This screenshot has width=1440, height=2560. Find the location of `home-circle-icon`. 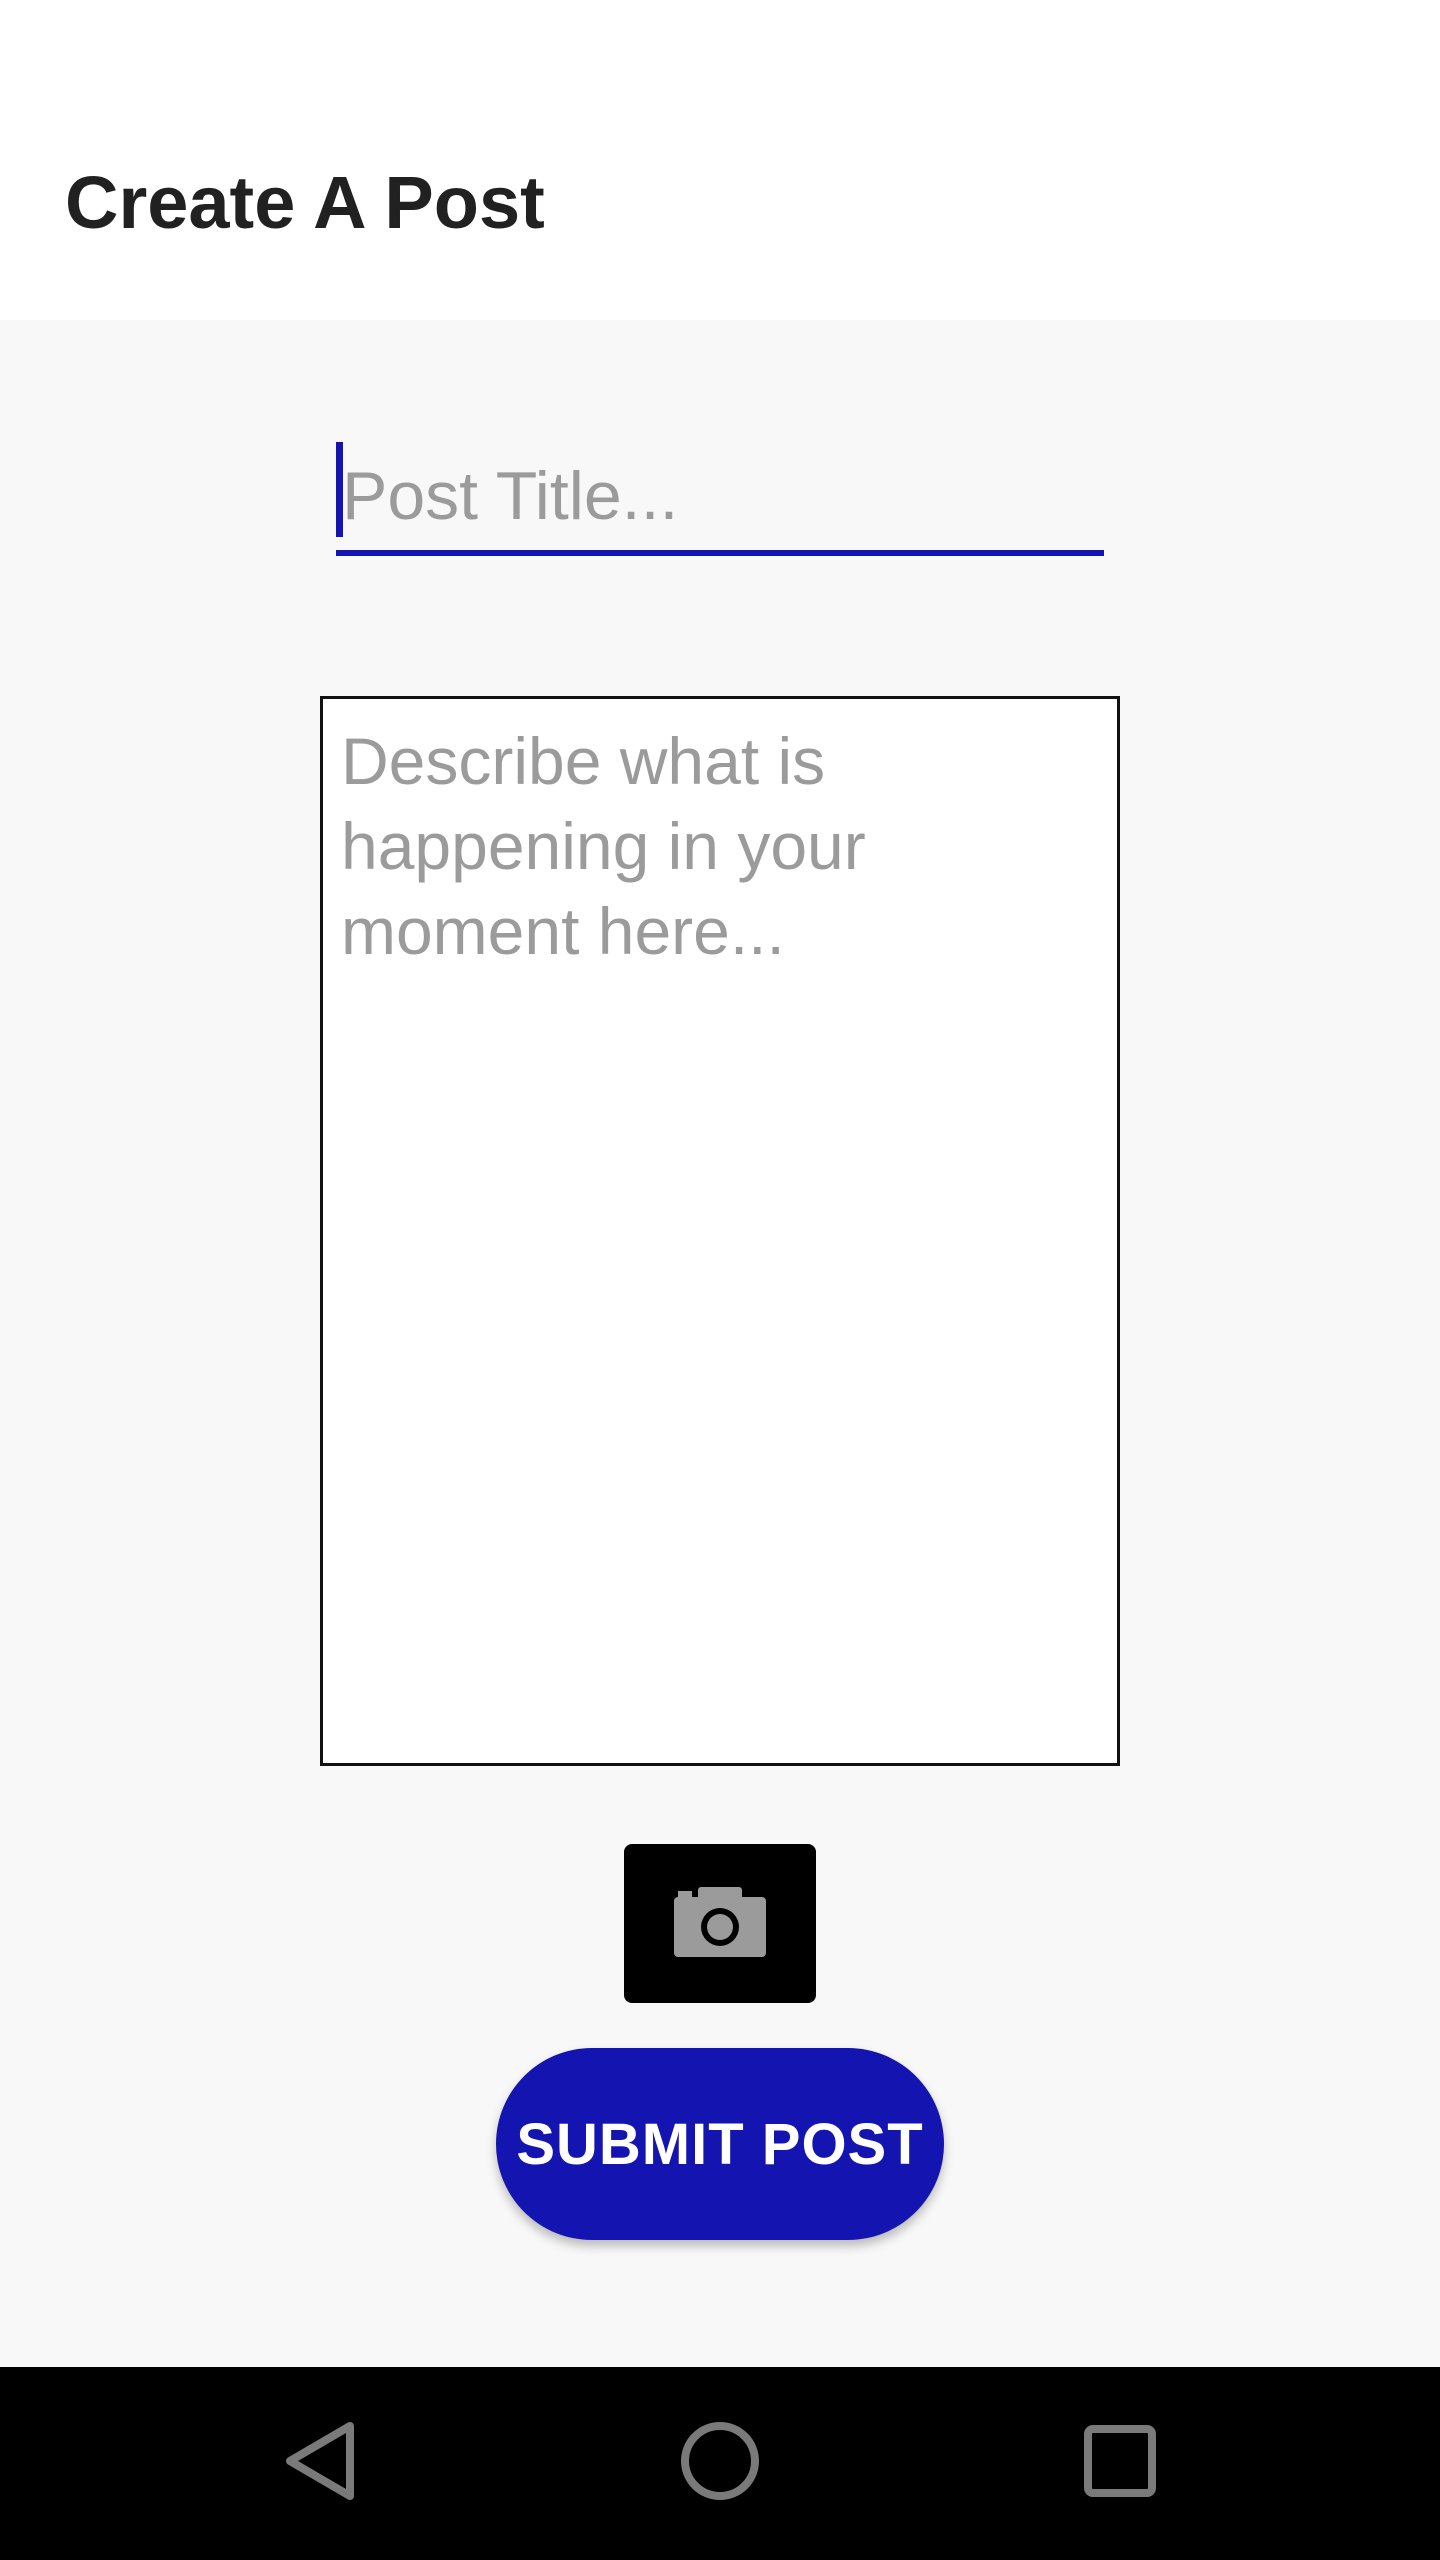

home-circle-icon is located at coordinates (720, 2463).